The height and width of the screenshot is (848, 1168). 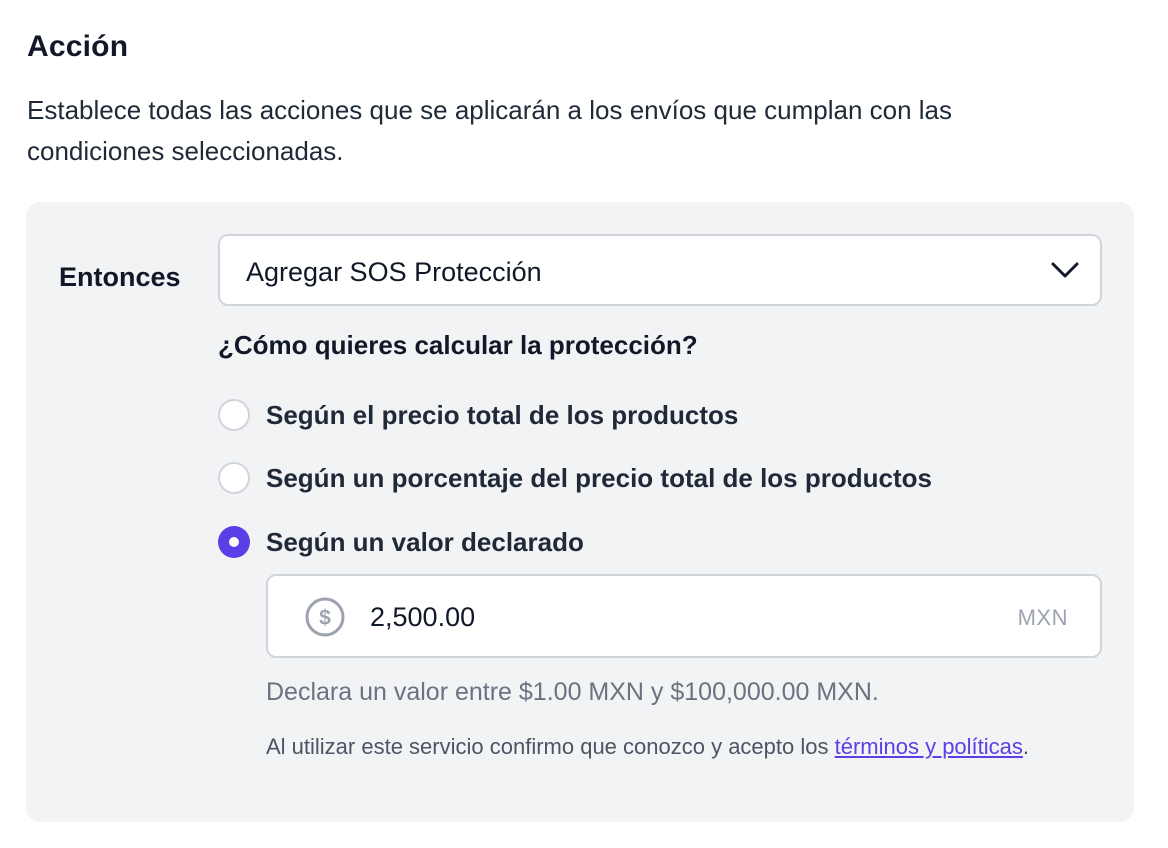 What do you see at coordinates (1065, 270) in the screenshot?
I see `chevron-down-icon` at bounding box center [1065, 270].